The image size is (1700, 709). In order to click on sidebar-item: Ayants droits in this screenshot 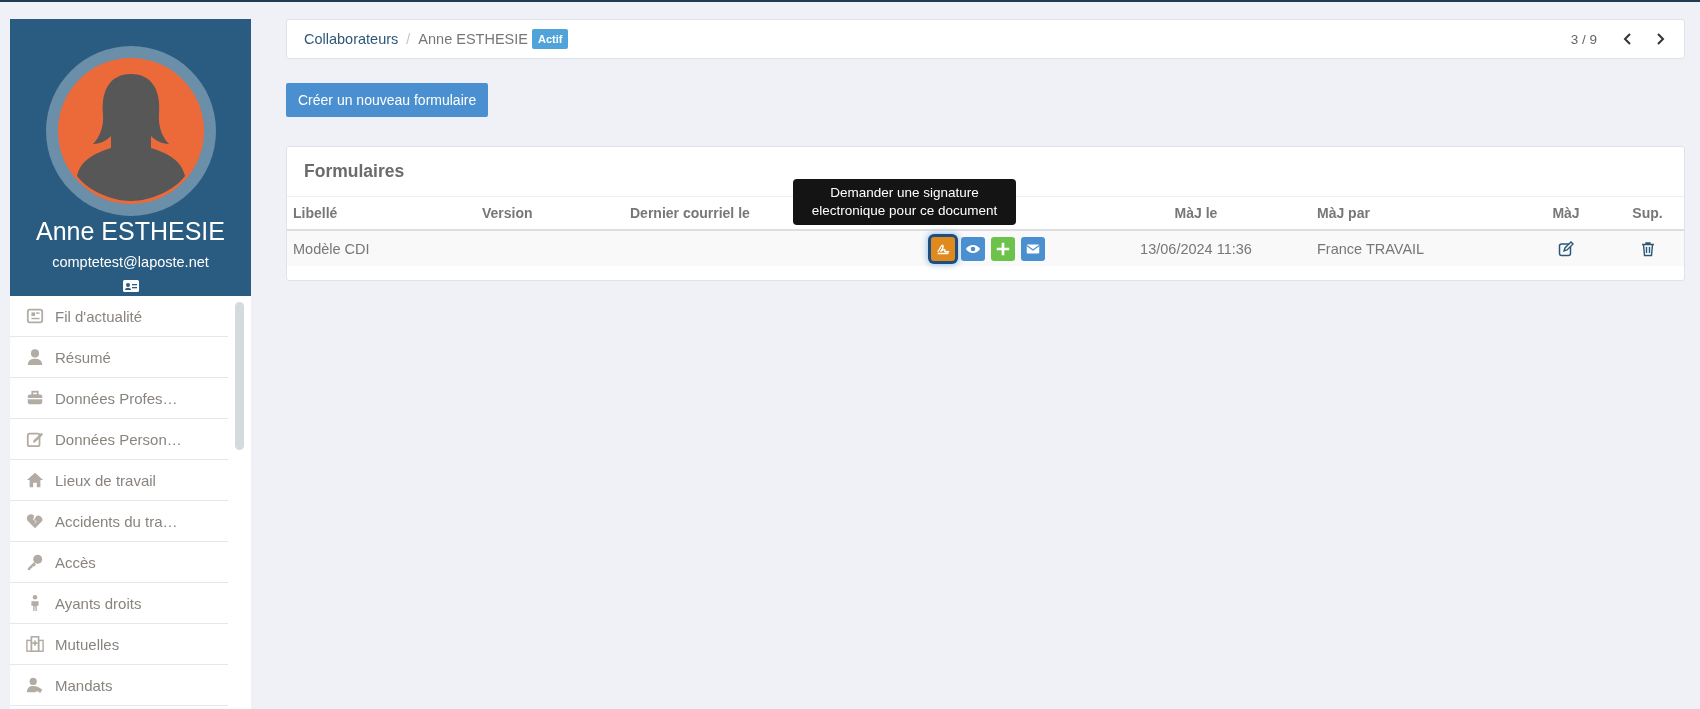, I will do `click(119, 603)`.